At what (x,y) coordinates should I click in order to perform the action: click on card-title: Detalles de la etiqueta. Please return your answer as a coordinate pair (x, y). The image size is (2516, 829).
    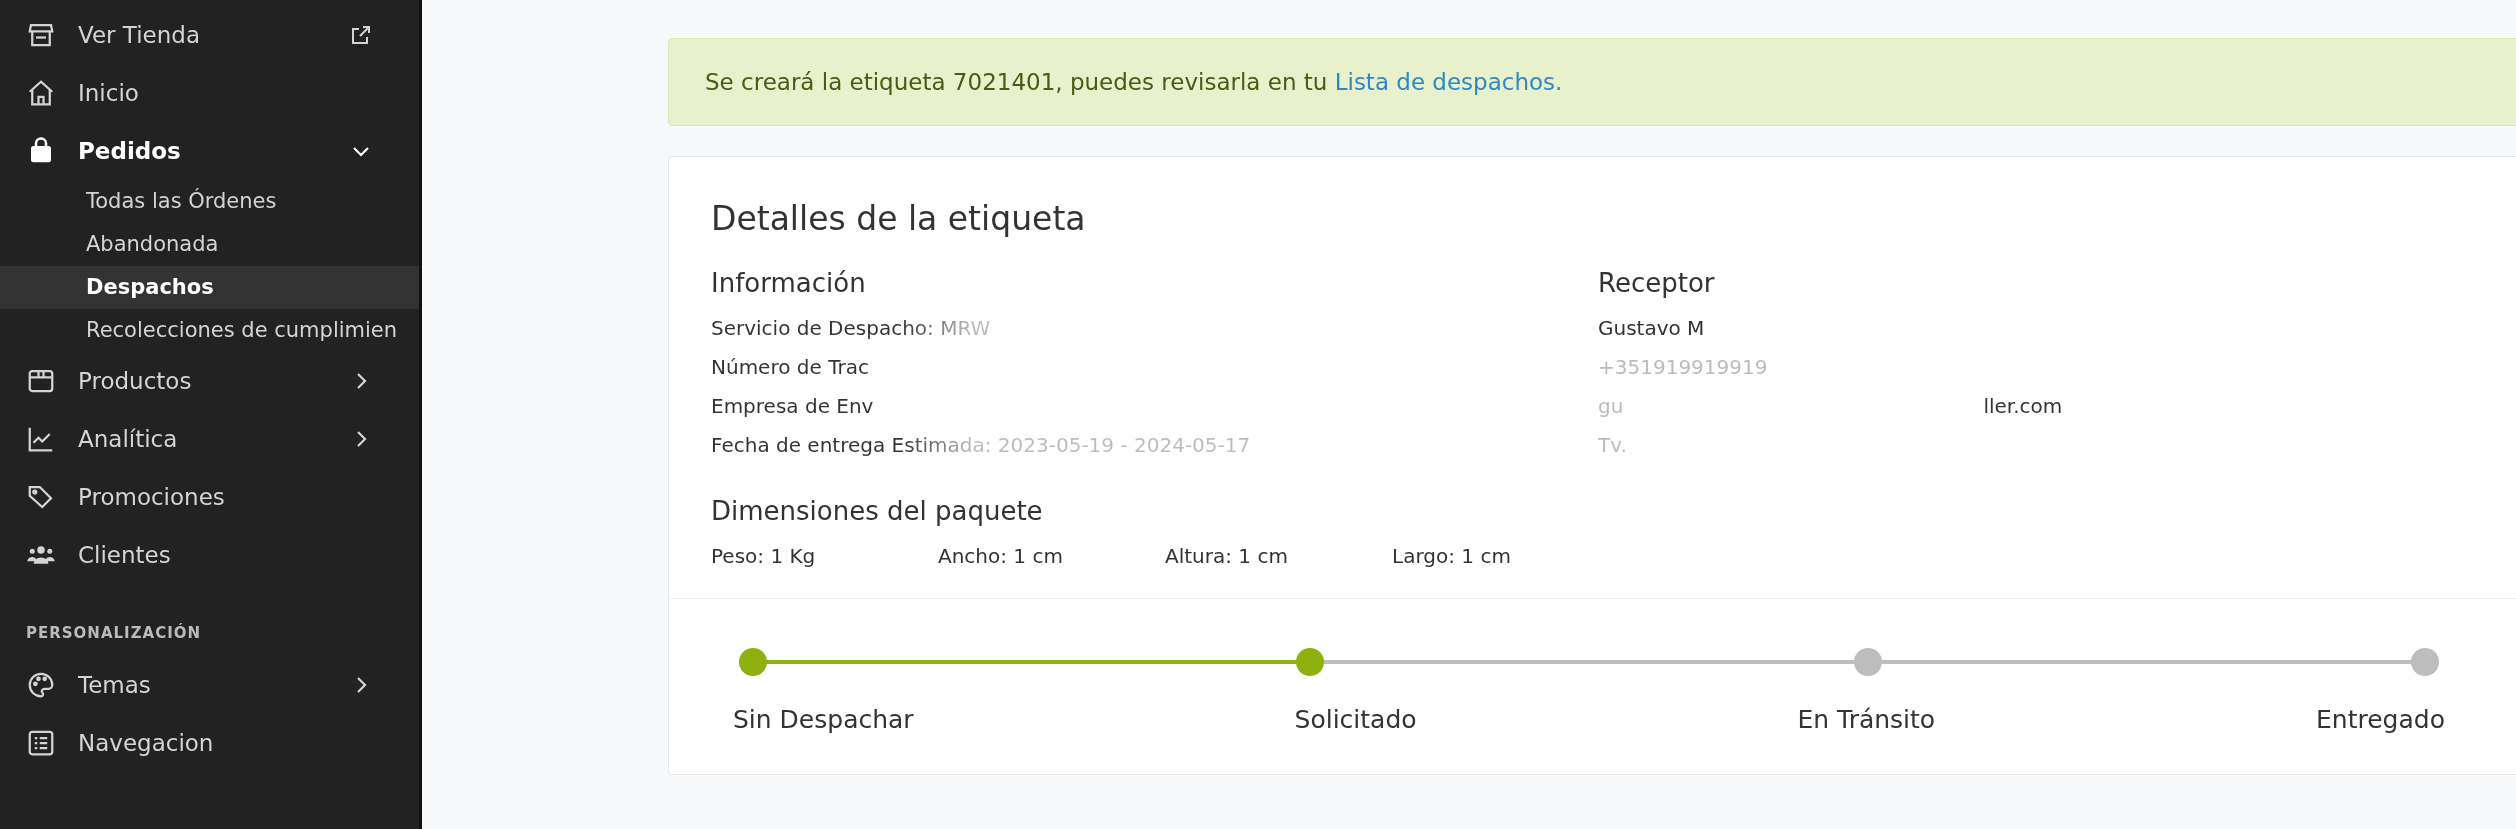
    Looking at the image, I should click on (899, 218).